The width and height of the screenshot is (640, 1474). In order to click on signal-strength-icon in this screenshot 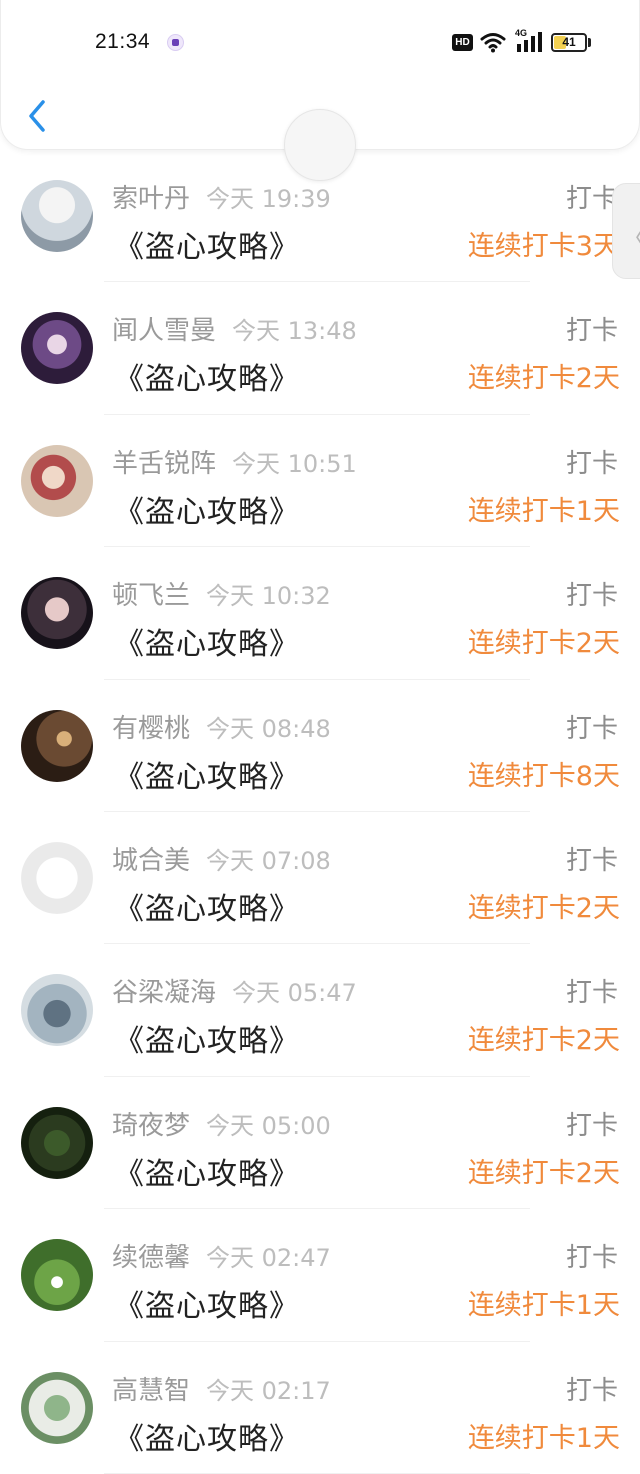, I will do `click(529, 42)`.